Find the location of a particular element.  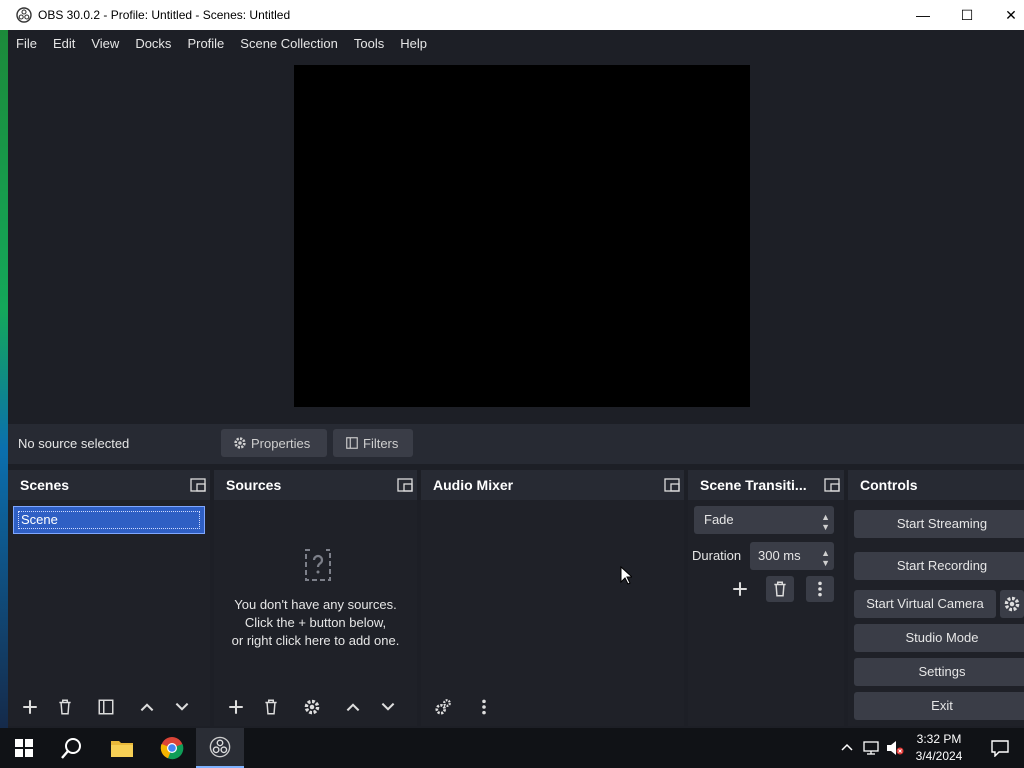

empty-line-1: You don't have any sources. is located at coordinates (315, 604).